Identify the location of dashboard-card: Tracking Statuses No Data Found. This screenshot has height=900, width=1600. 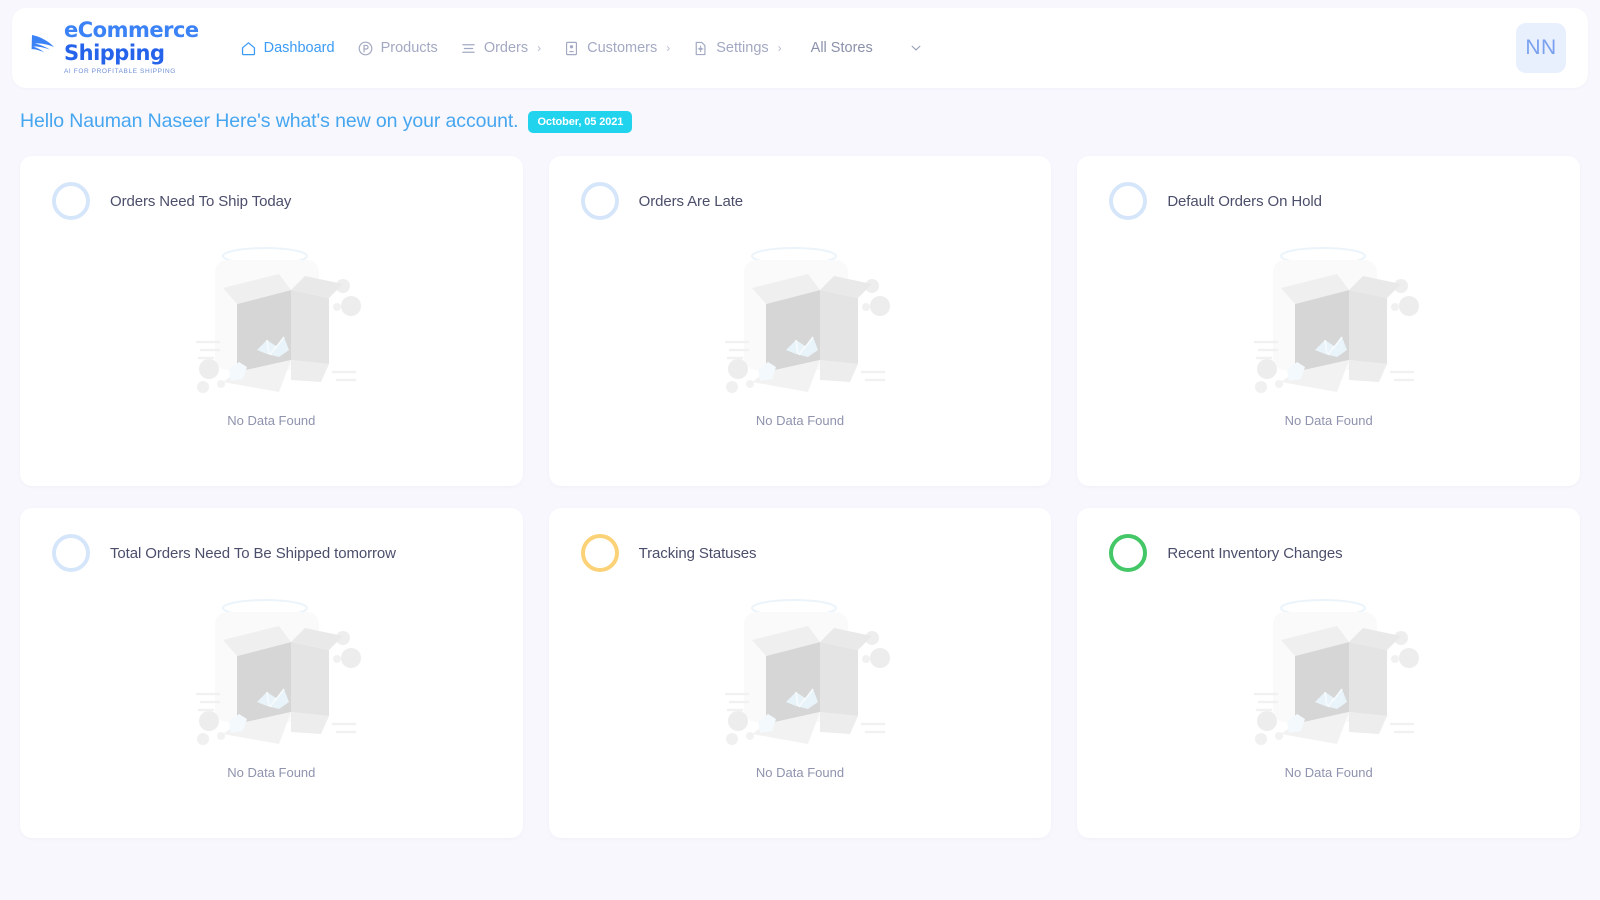
(800, 673).